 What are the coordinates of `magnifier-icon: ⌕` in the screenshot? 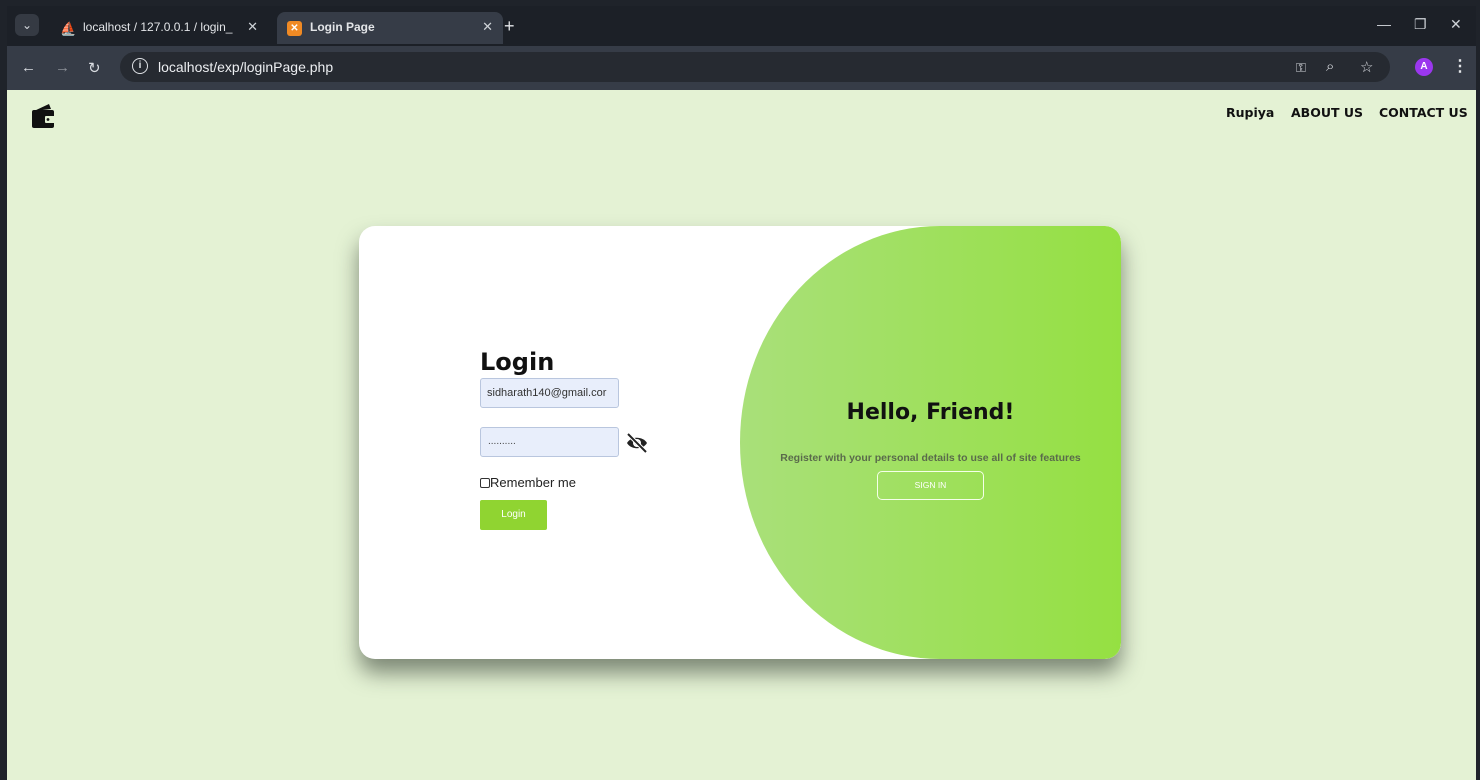 It's located at (1330, 66).